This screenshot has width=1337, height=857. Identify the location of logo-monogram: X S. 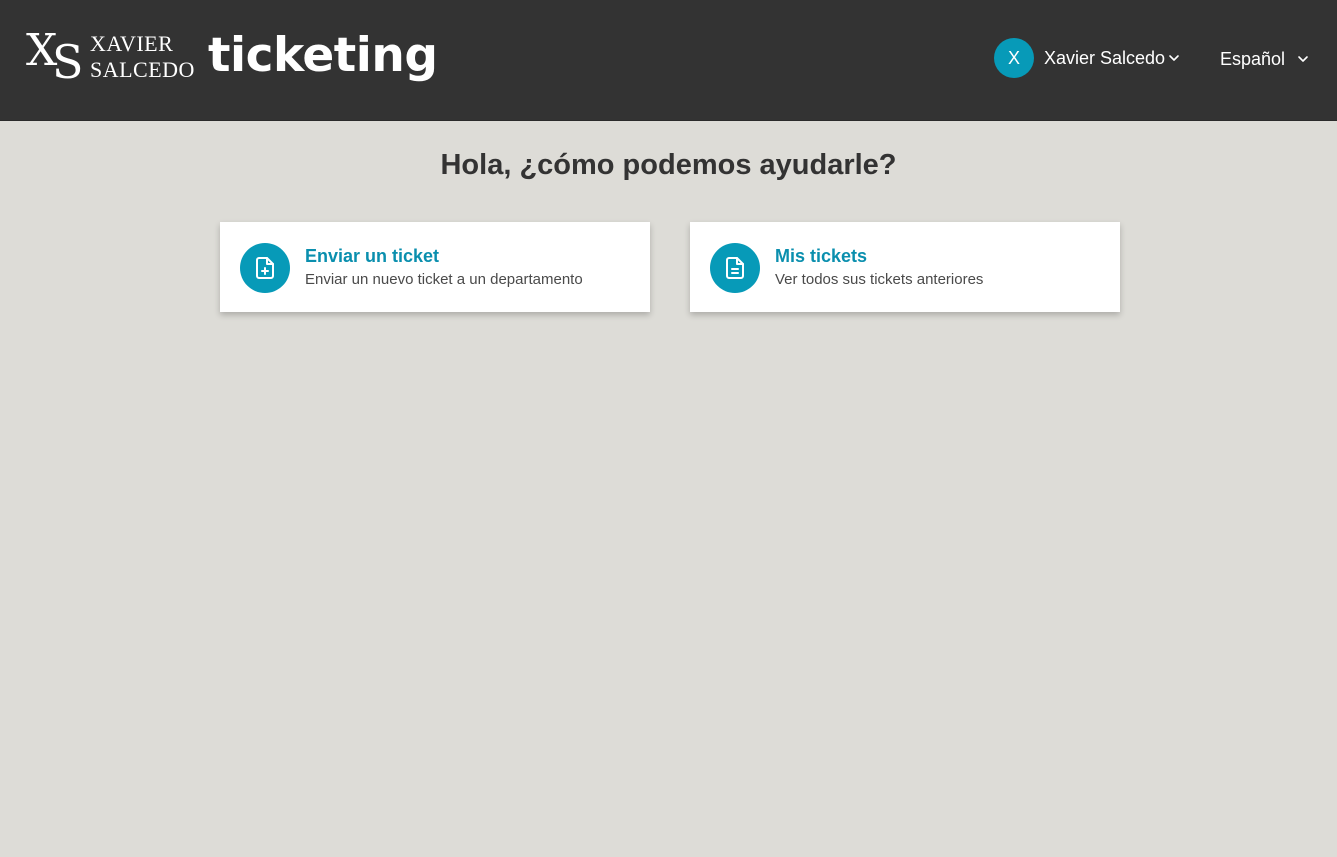
(57, 58).